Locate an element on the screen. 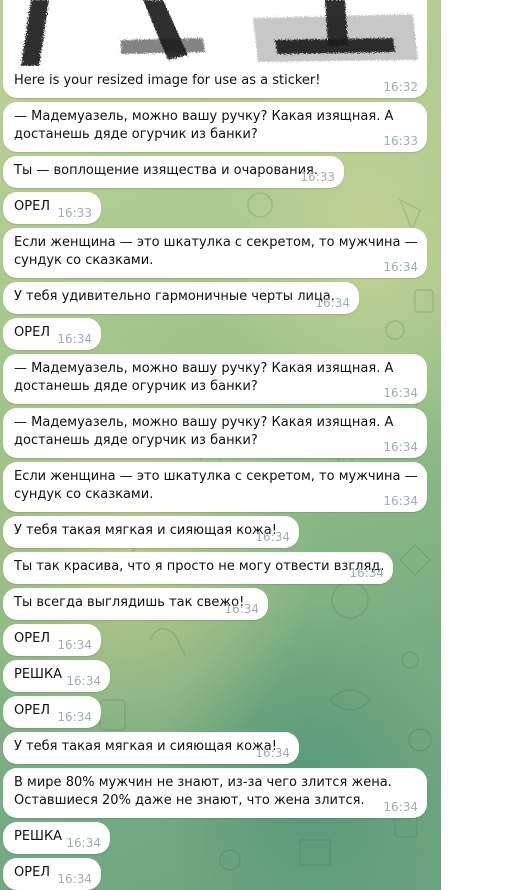 The height and width of the screenshot is (890, 517). message-text: Ты — воплощение изящества и очарования. is located at coordinates (166, 170).